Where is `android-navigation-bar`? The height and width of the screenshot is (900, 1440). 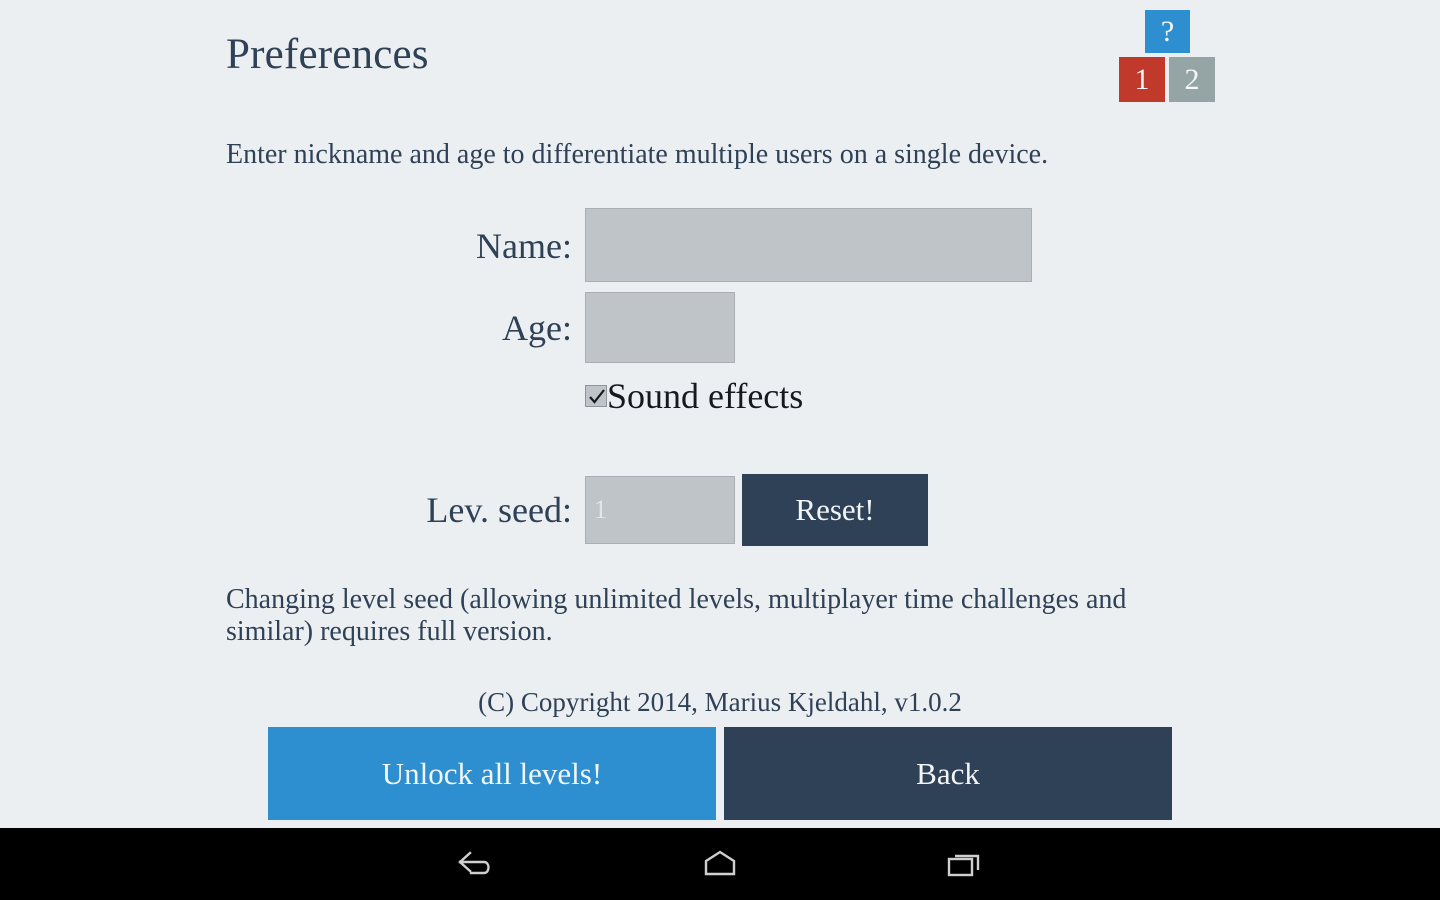
android-navigation-bar is located at coordinates (720, 864).